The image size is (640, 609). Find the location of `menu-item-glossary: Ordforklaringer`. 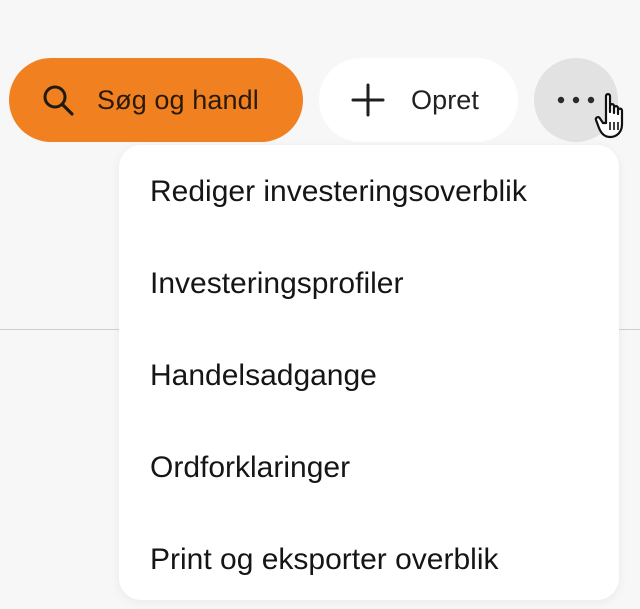

menu-item-glossary: Ordforklaringer is located at coordinates (369, 468).